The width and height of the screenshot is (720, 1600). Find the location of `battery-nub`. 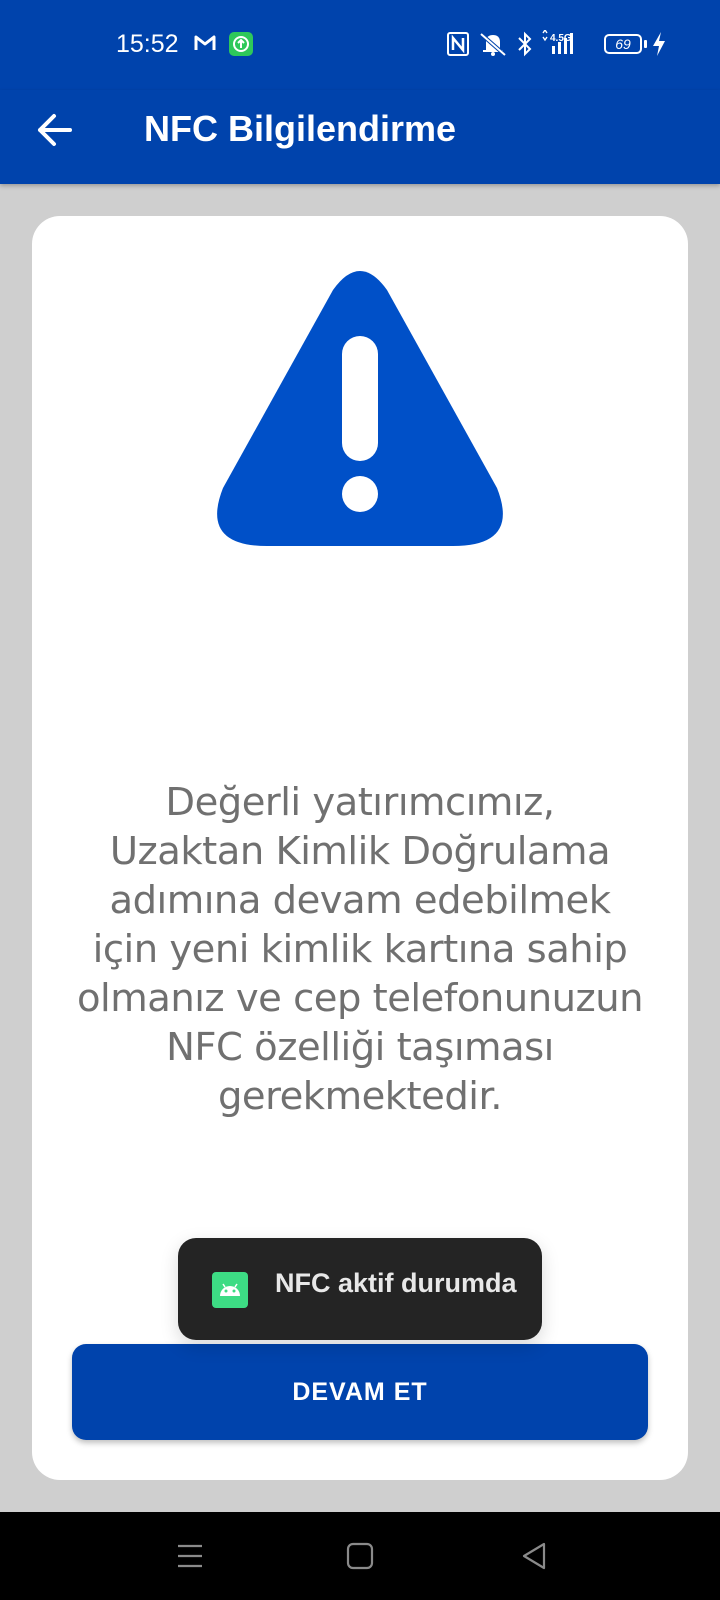

battery-nub is located at coordinates (645, 44).